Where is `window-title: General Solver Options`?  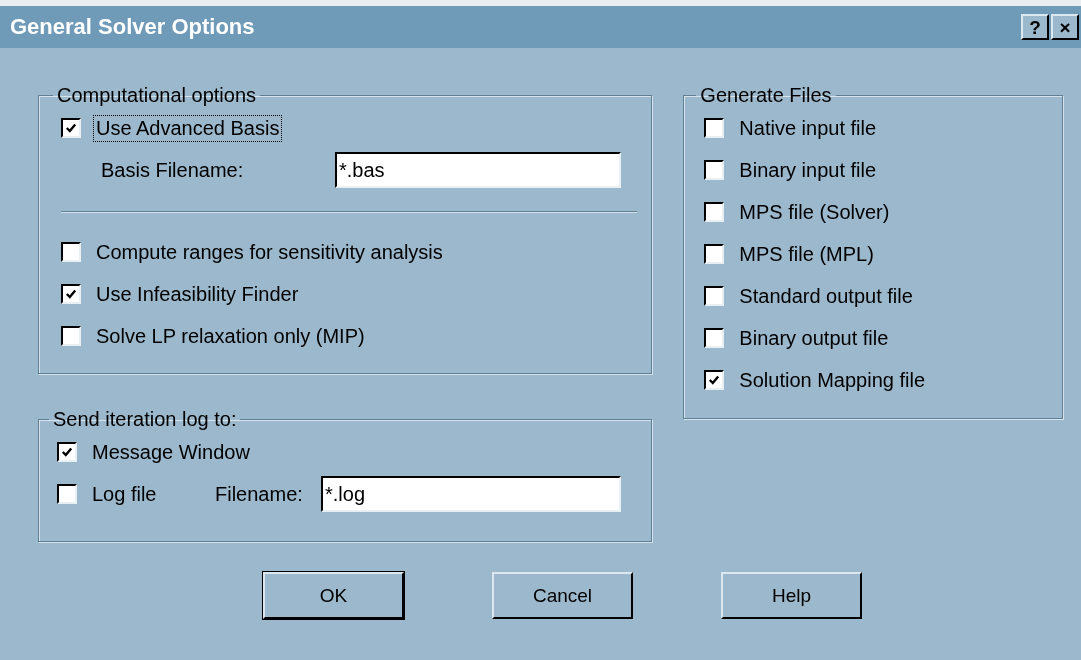 window-title: General Solver Options is located at coordinates (132, 27).